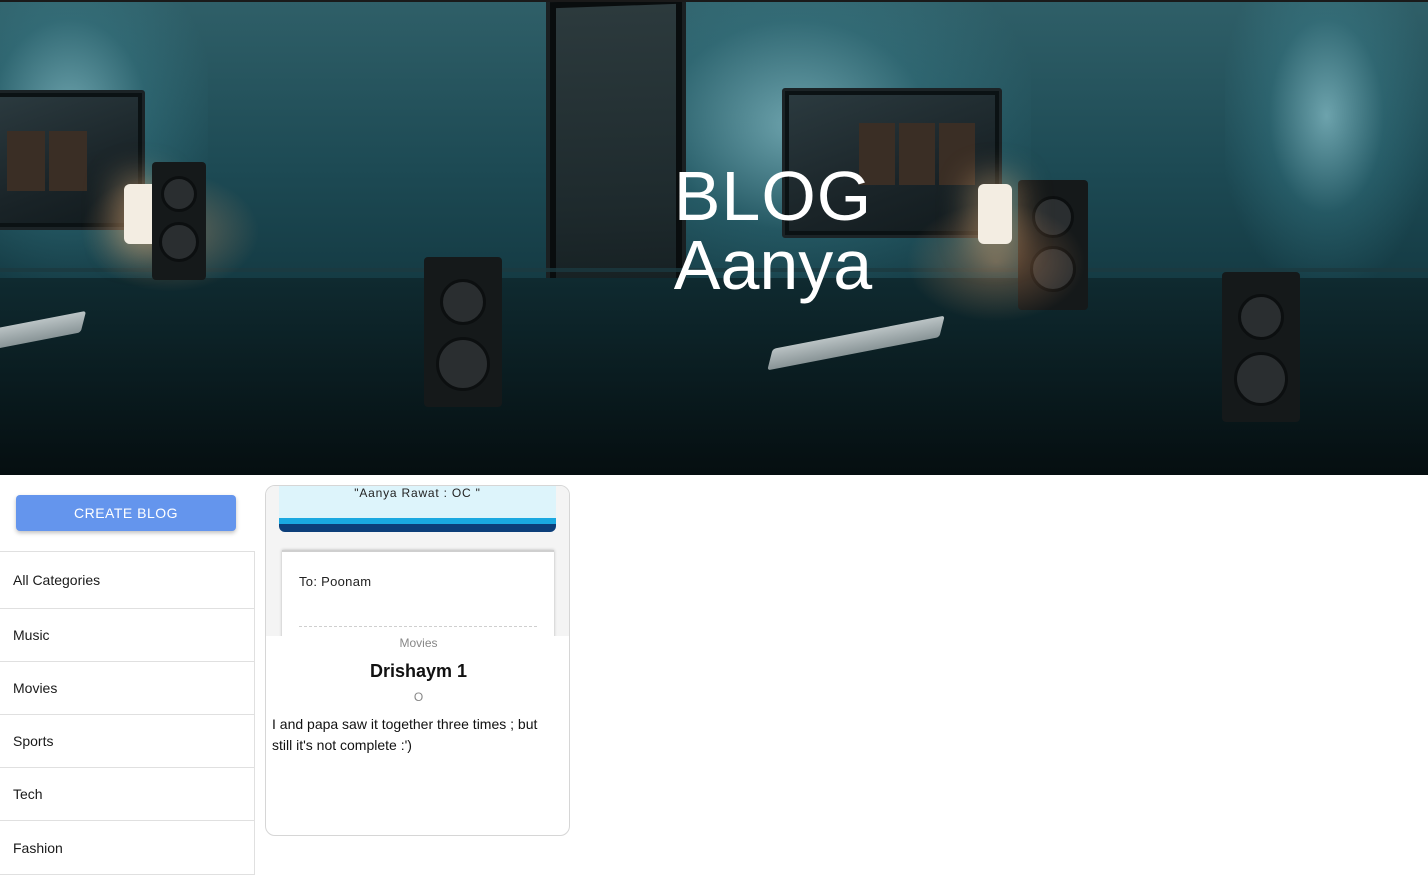  I want to click on post-category: Movies, so click(418, 643).